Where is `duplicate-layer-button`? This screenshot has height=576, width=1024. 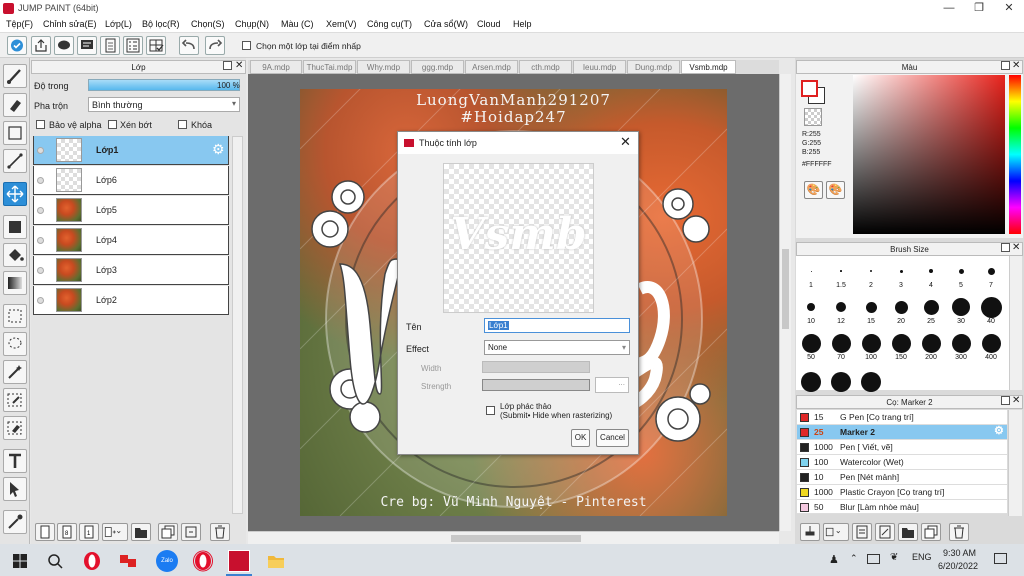
duplicate-layer-button is located at coordinates (168, 532).